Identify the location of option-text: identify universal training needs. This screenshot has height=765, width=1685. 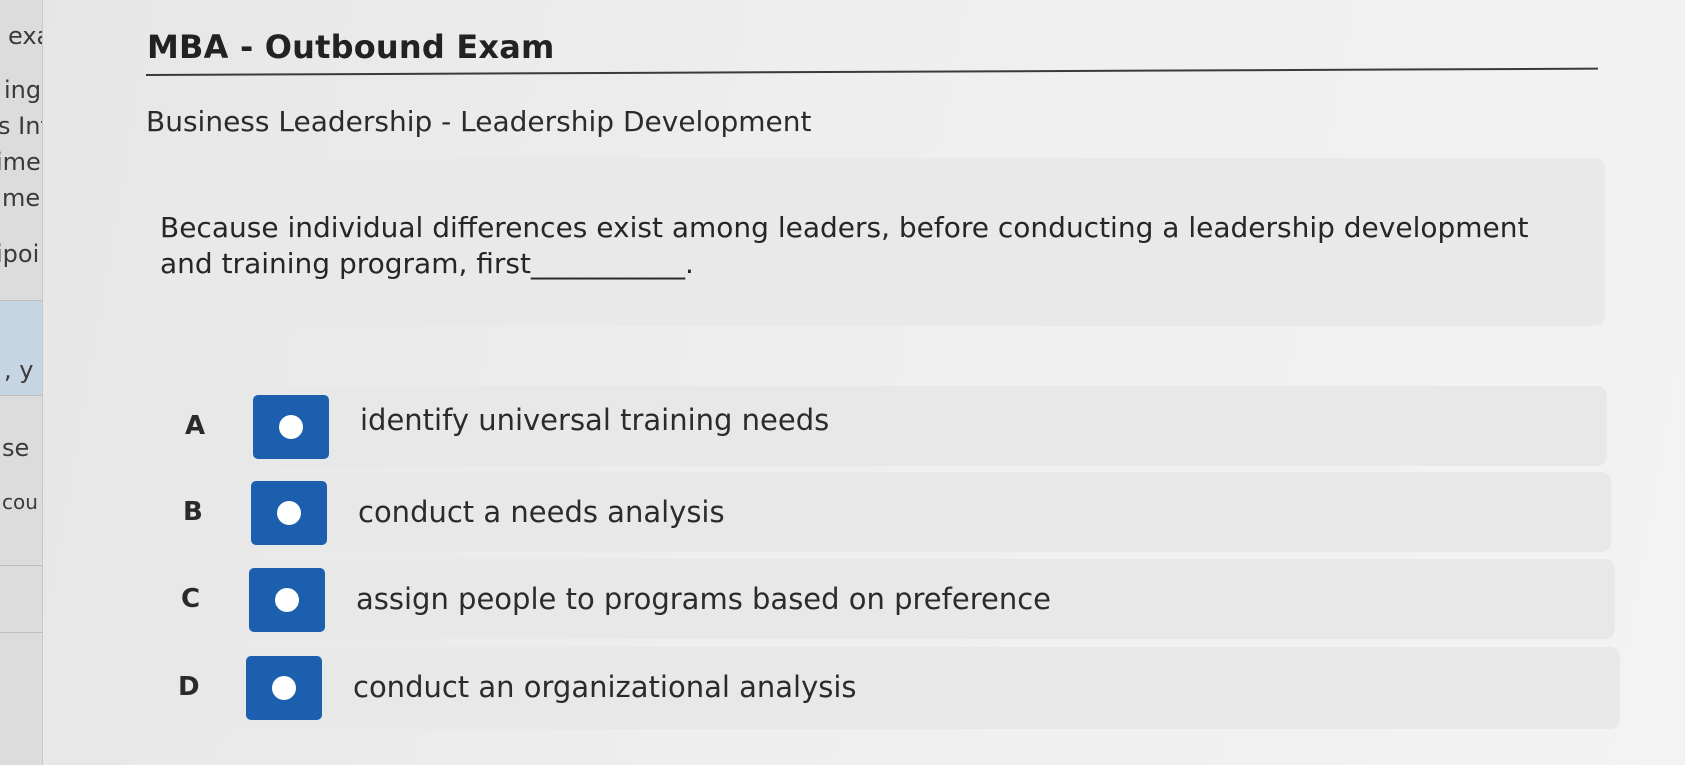
(595, 420).